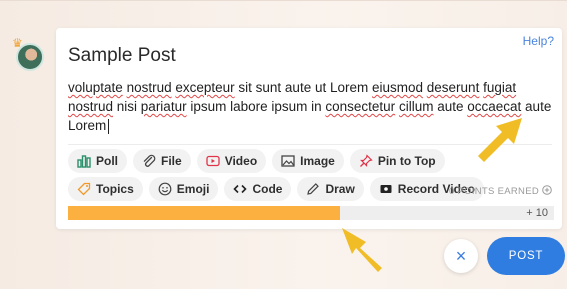 Image resolution: width=567 pixels, height=289 pixels. Describe the element at coordinates (493, 191) in the screenshot. I see `points-earned-label: 0 POINTS EARNED` at that location.